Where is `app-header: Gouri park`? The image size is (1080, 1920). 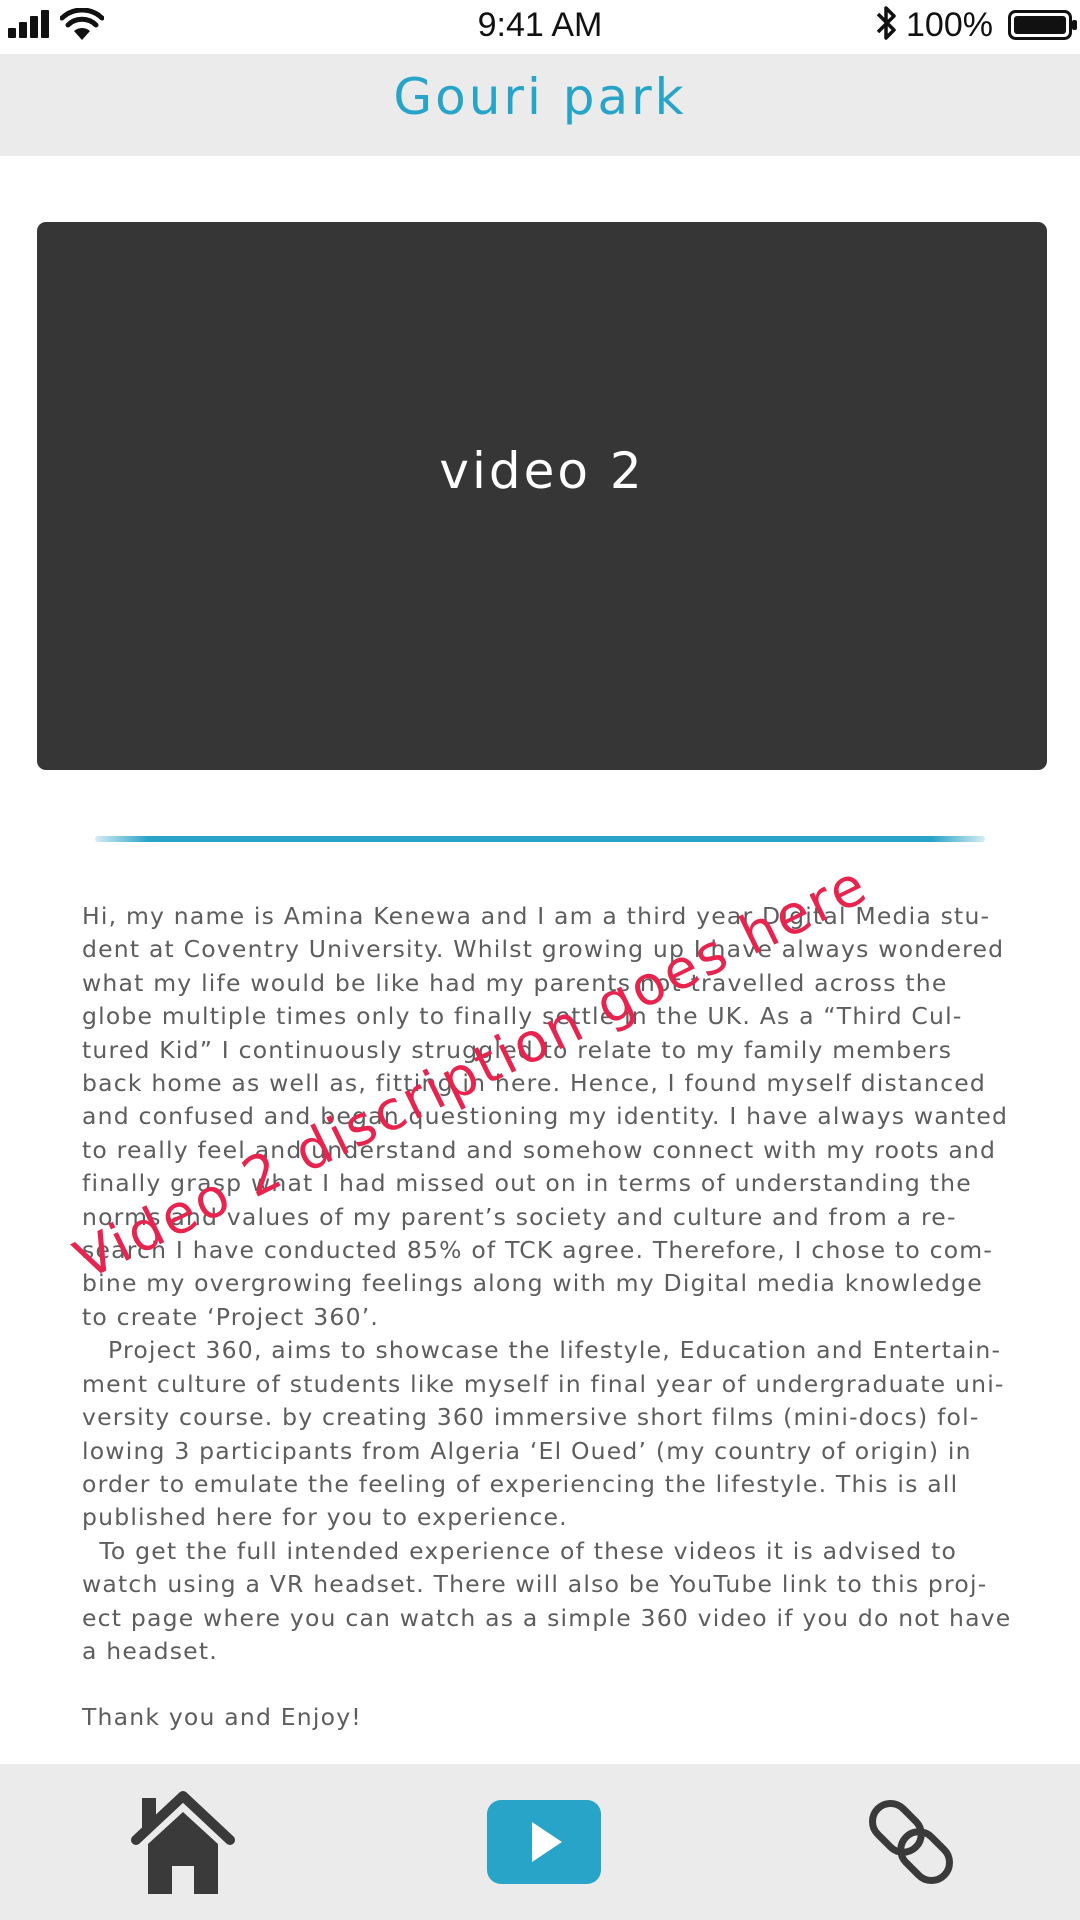
app-header: Gouri park is located at coordinates (540, 105).